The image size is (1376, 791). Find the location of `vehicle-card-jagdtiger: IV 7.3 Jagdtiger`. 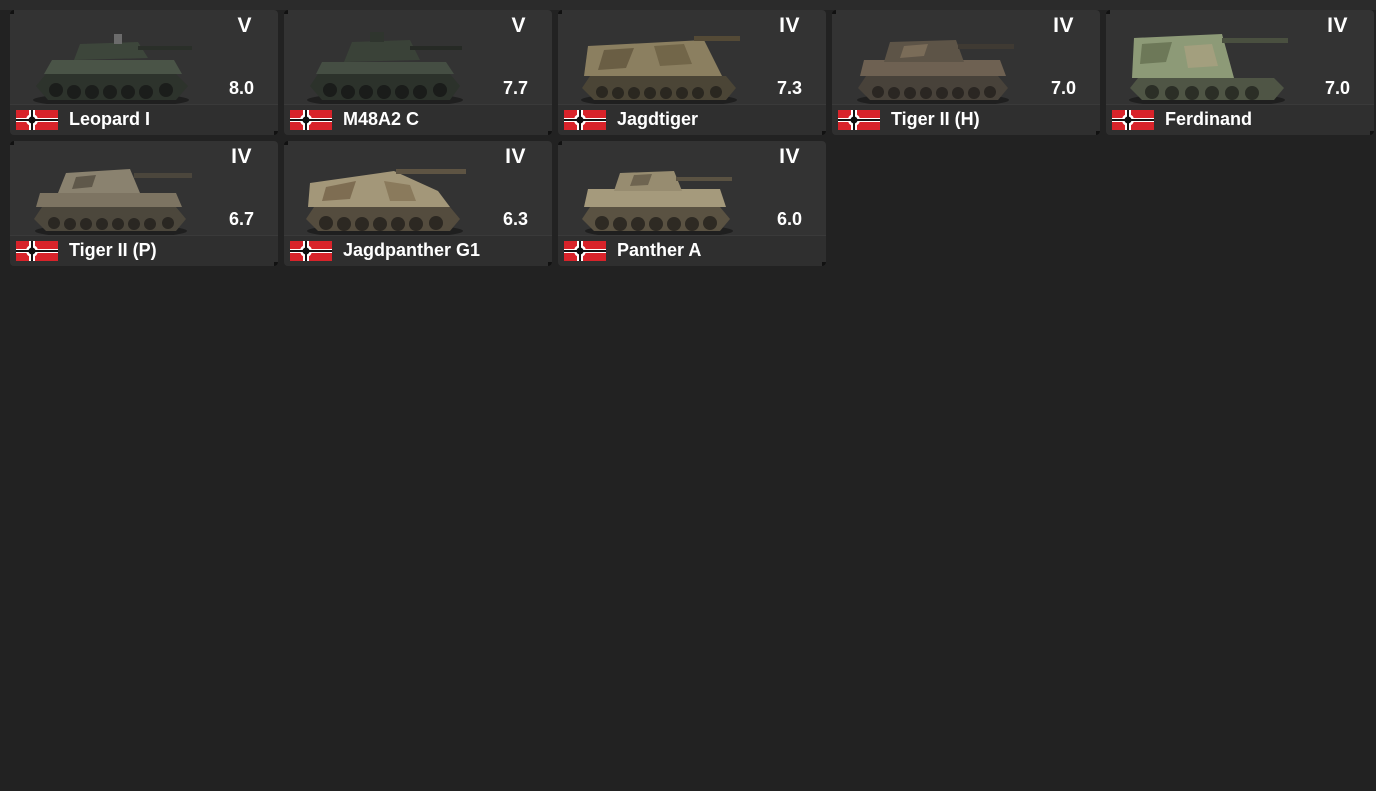

vehicle-card-jagdtiger: IV 7.3 Jagdtiger is located at coordinates (692, 72).